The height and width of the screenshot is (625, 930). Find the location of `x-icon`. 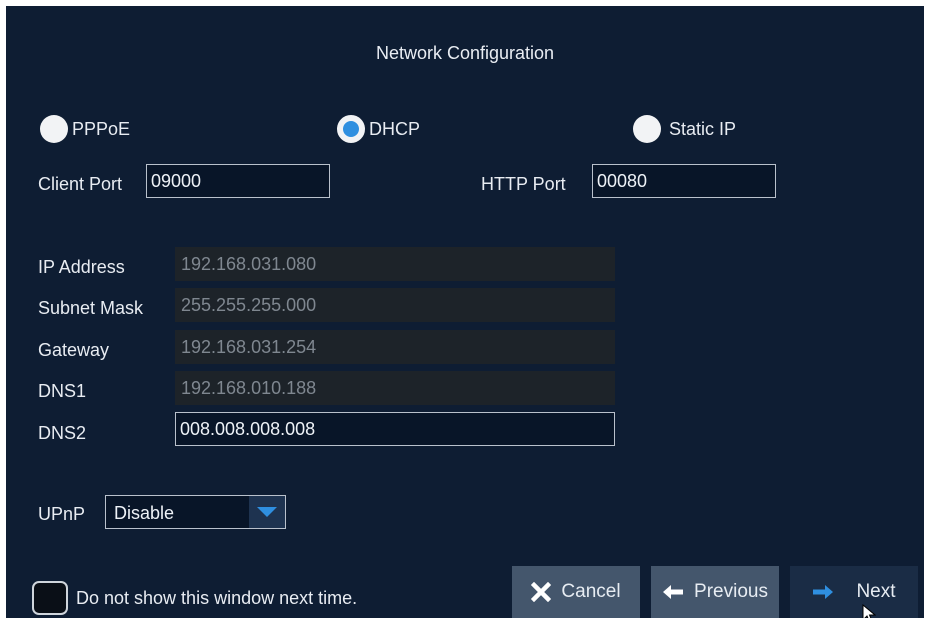

x-icon is located at coordinates (541, 592).